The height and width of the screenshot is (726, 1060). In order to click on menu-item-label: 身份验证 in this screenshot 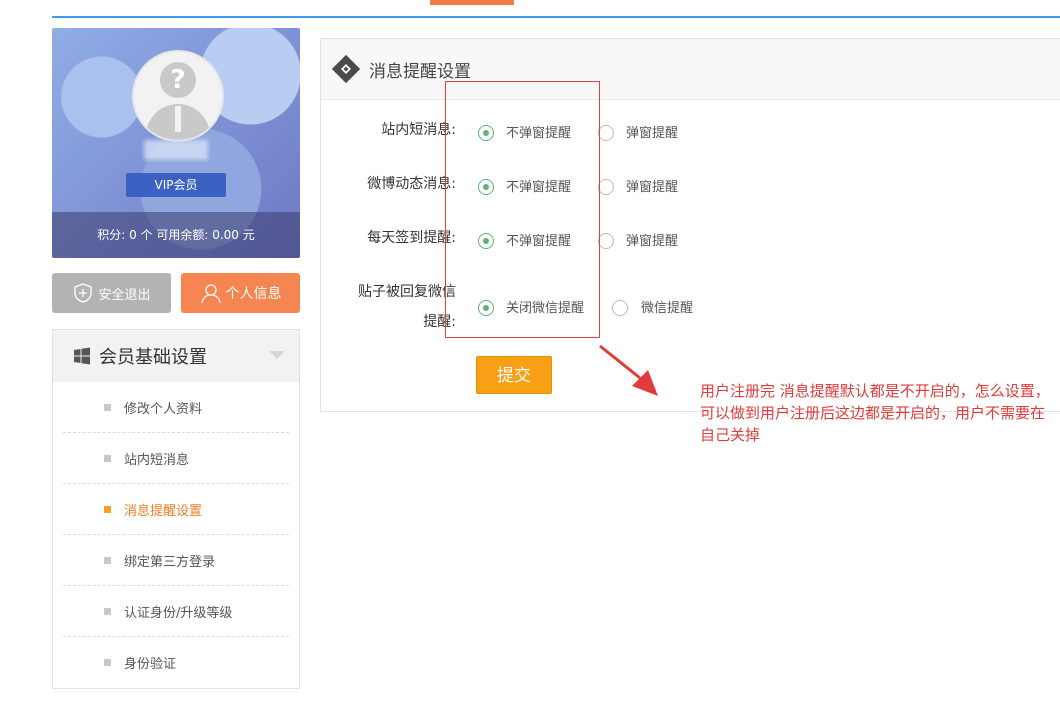, I will do `click(150, 664)`.